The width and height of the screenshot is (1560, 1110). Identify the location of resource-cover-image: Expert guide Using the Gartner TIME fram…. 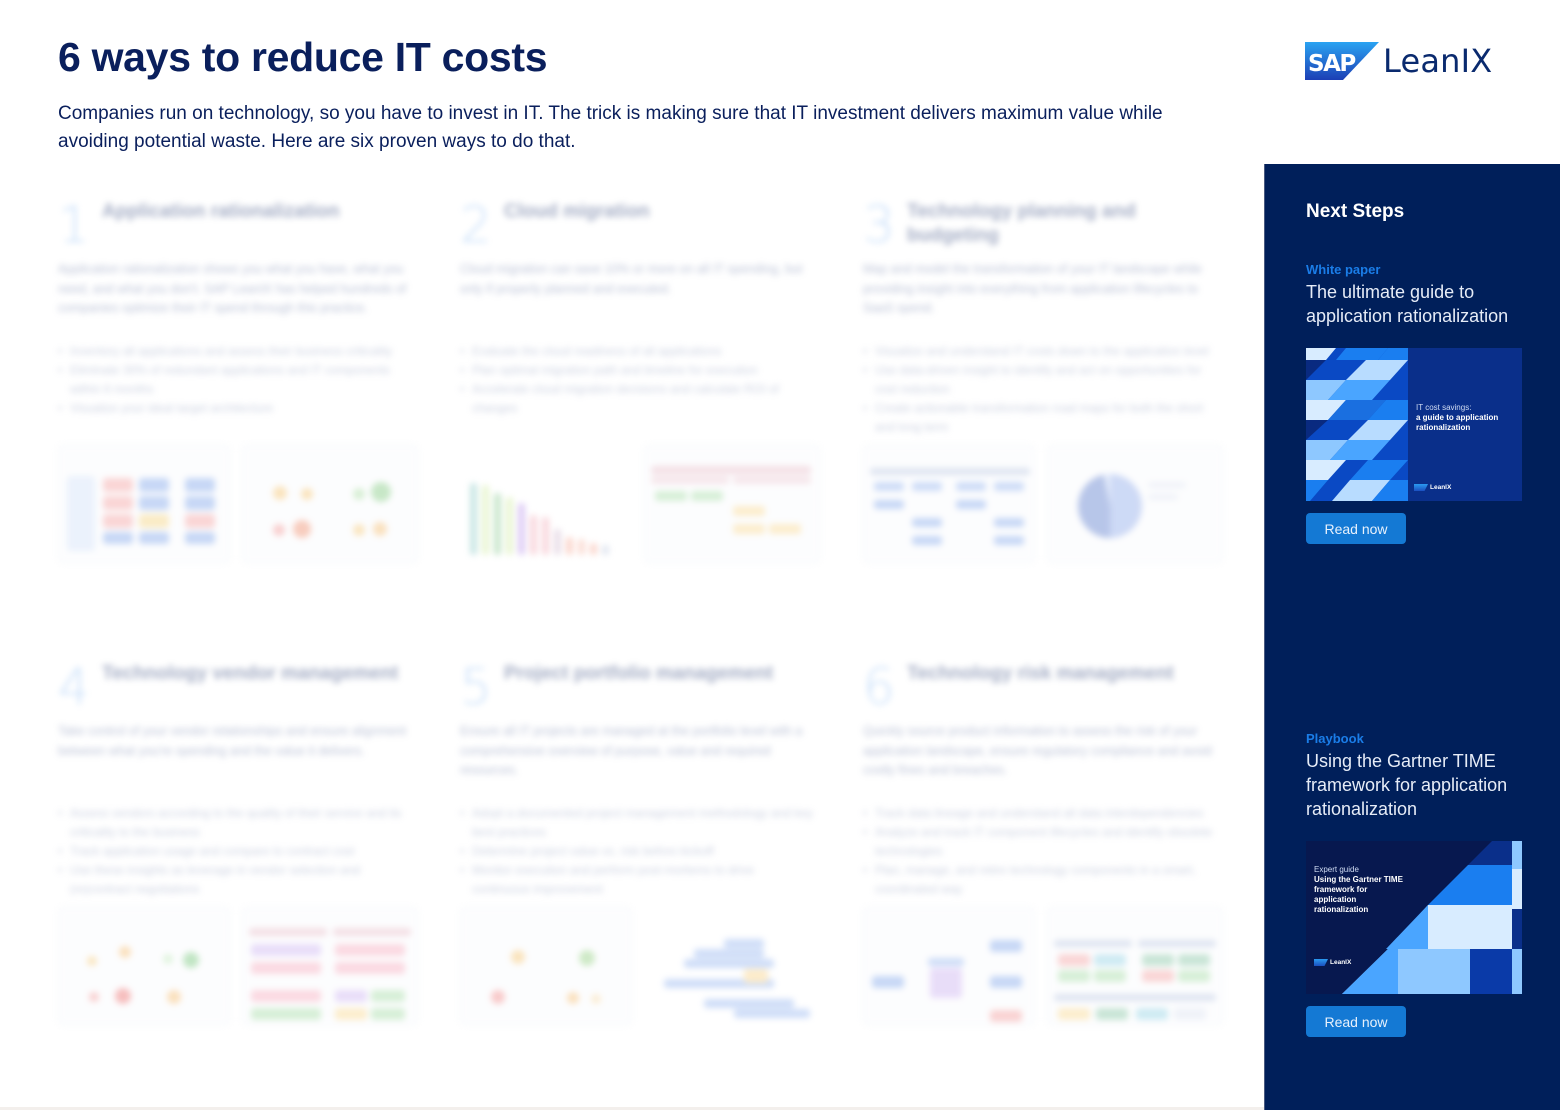
(1414, 917).